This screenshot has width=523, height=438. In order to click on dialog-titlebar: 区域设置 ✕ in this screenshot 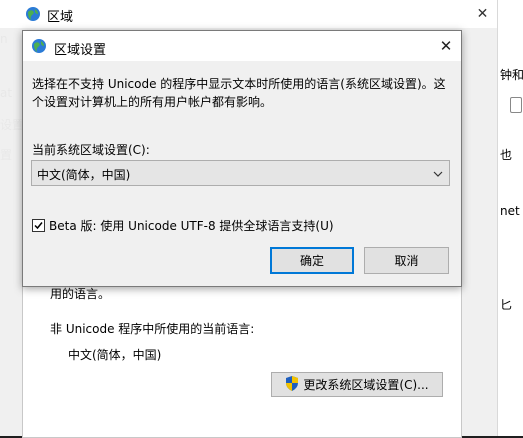, I will do `click(242, 46)`.